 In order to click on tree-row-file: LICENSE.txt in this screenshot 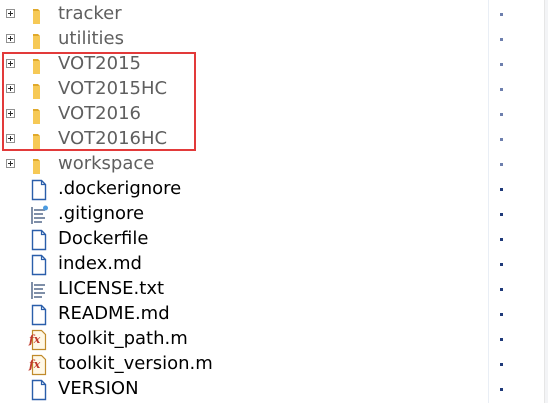, I will do `click(244, 289)`.